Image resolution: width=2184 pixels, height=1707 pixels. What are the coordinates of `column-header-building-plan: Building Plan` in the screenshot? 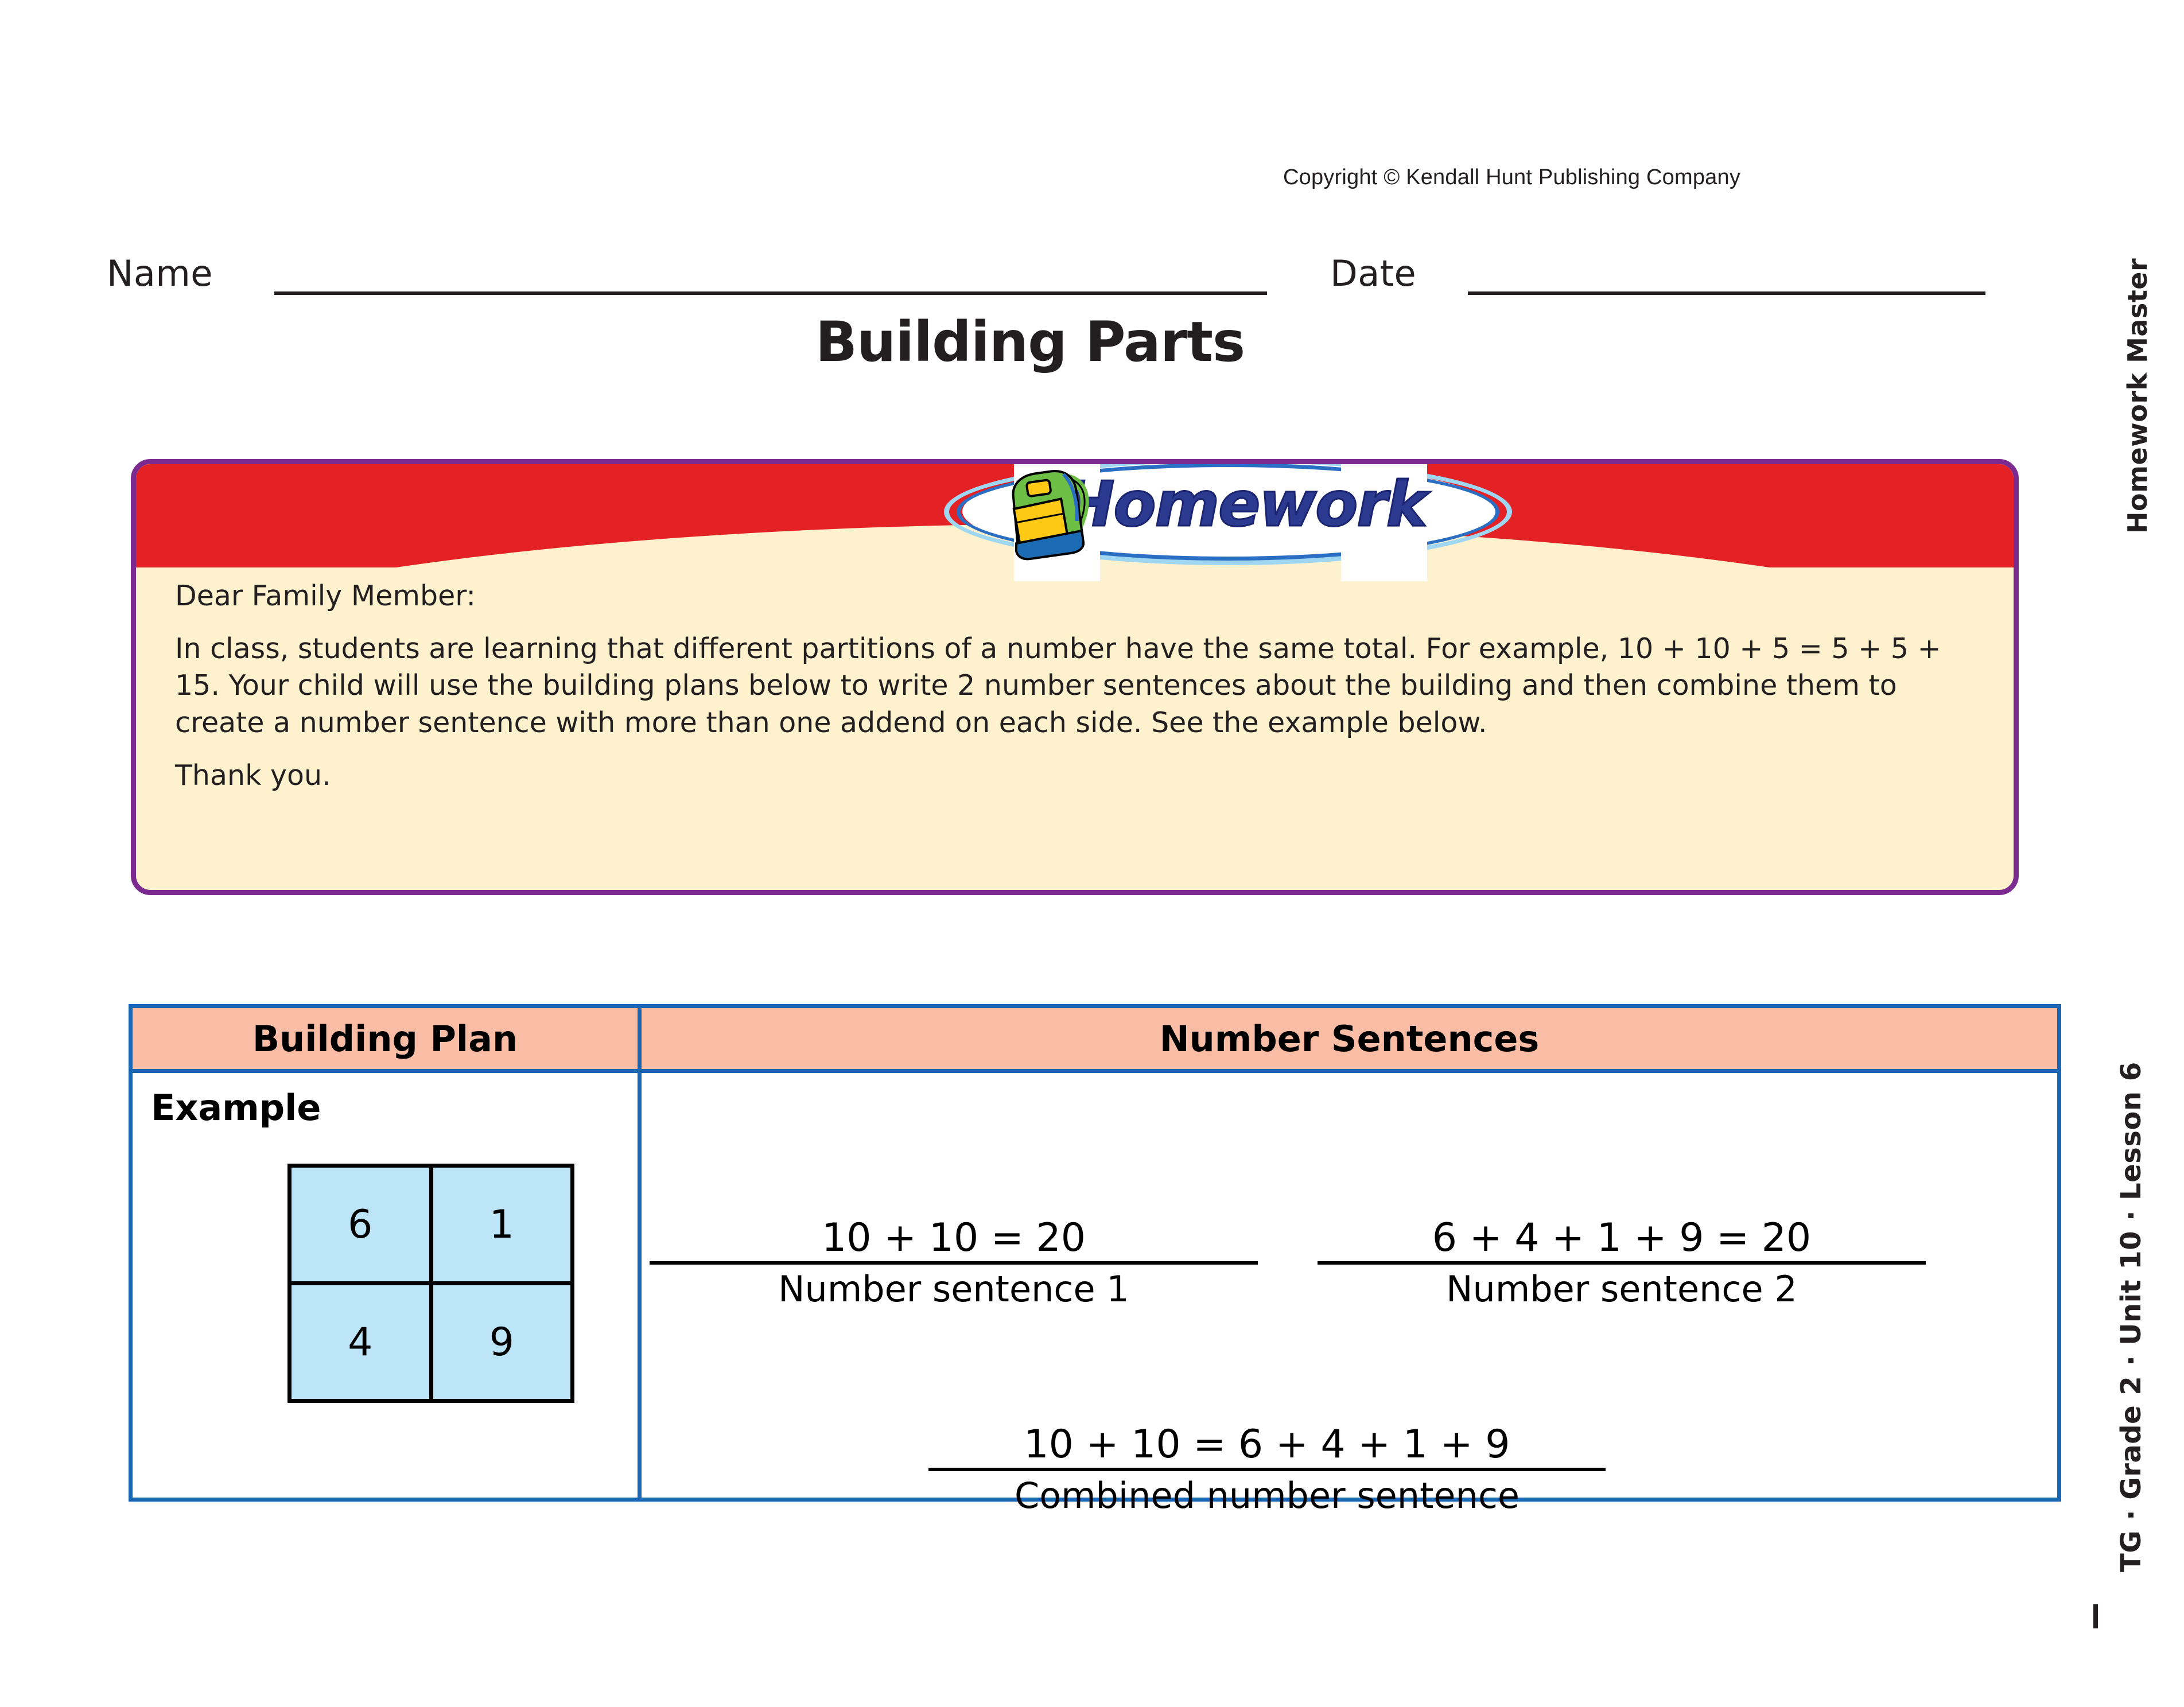 It's located at (386, 1038).